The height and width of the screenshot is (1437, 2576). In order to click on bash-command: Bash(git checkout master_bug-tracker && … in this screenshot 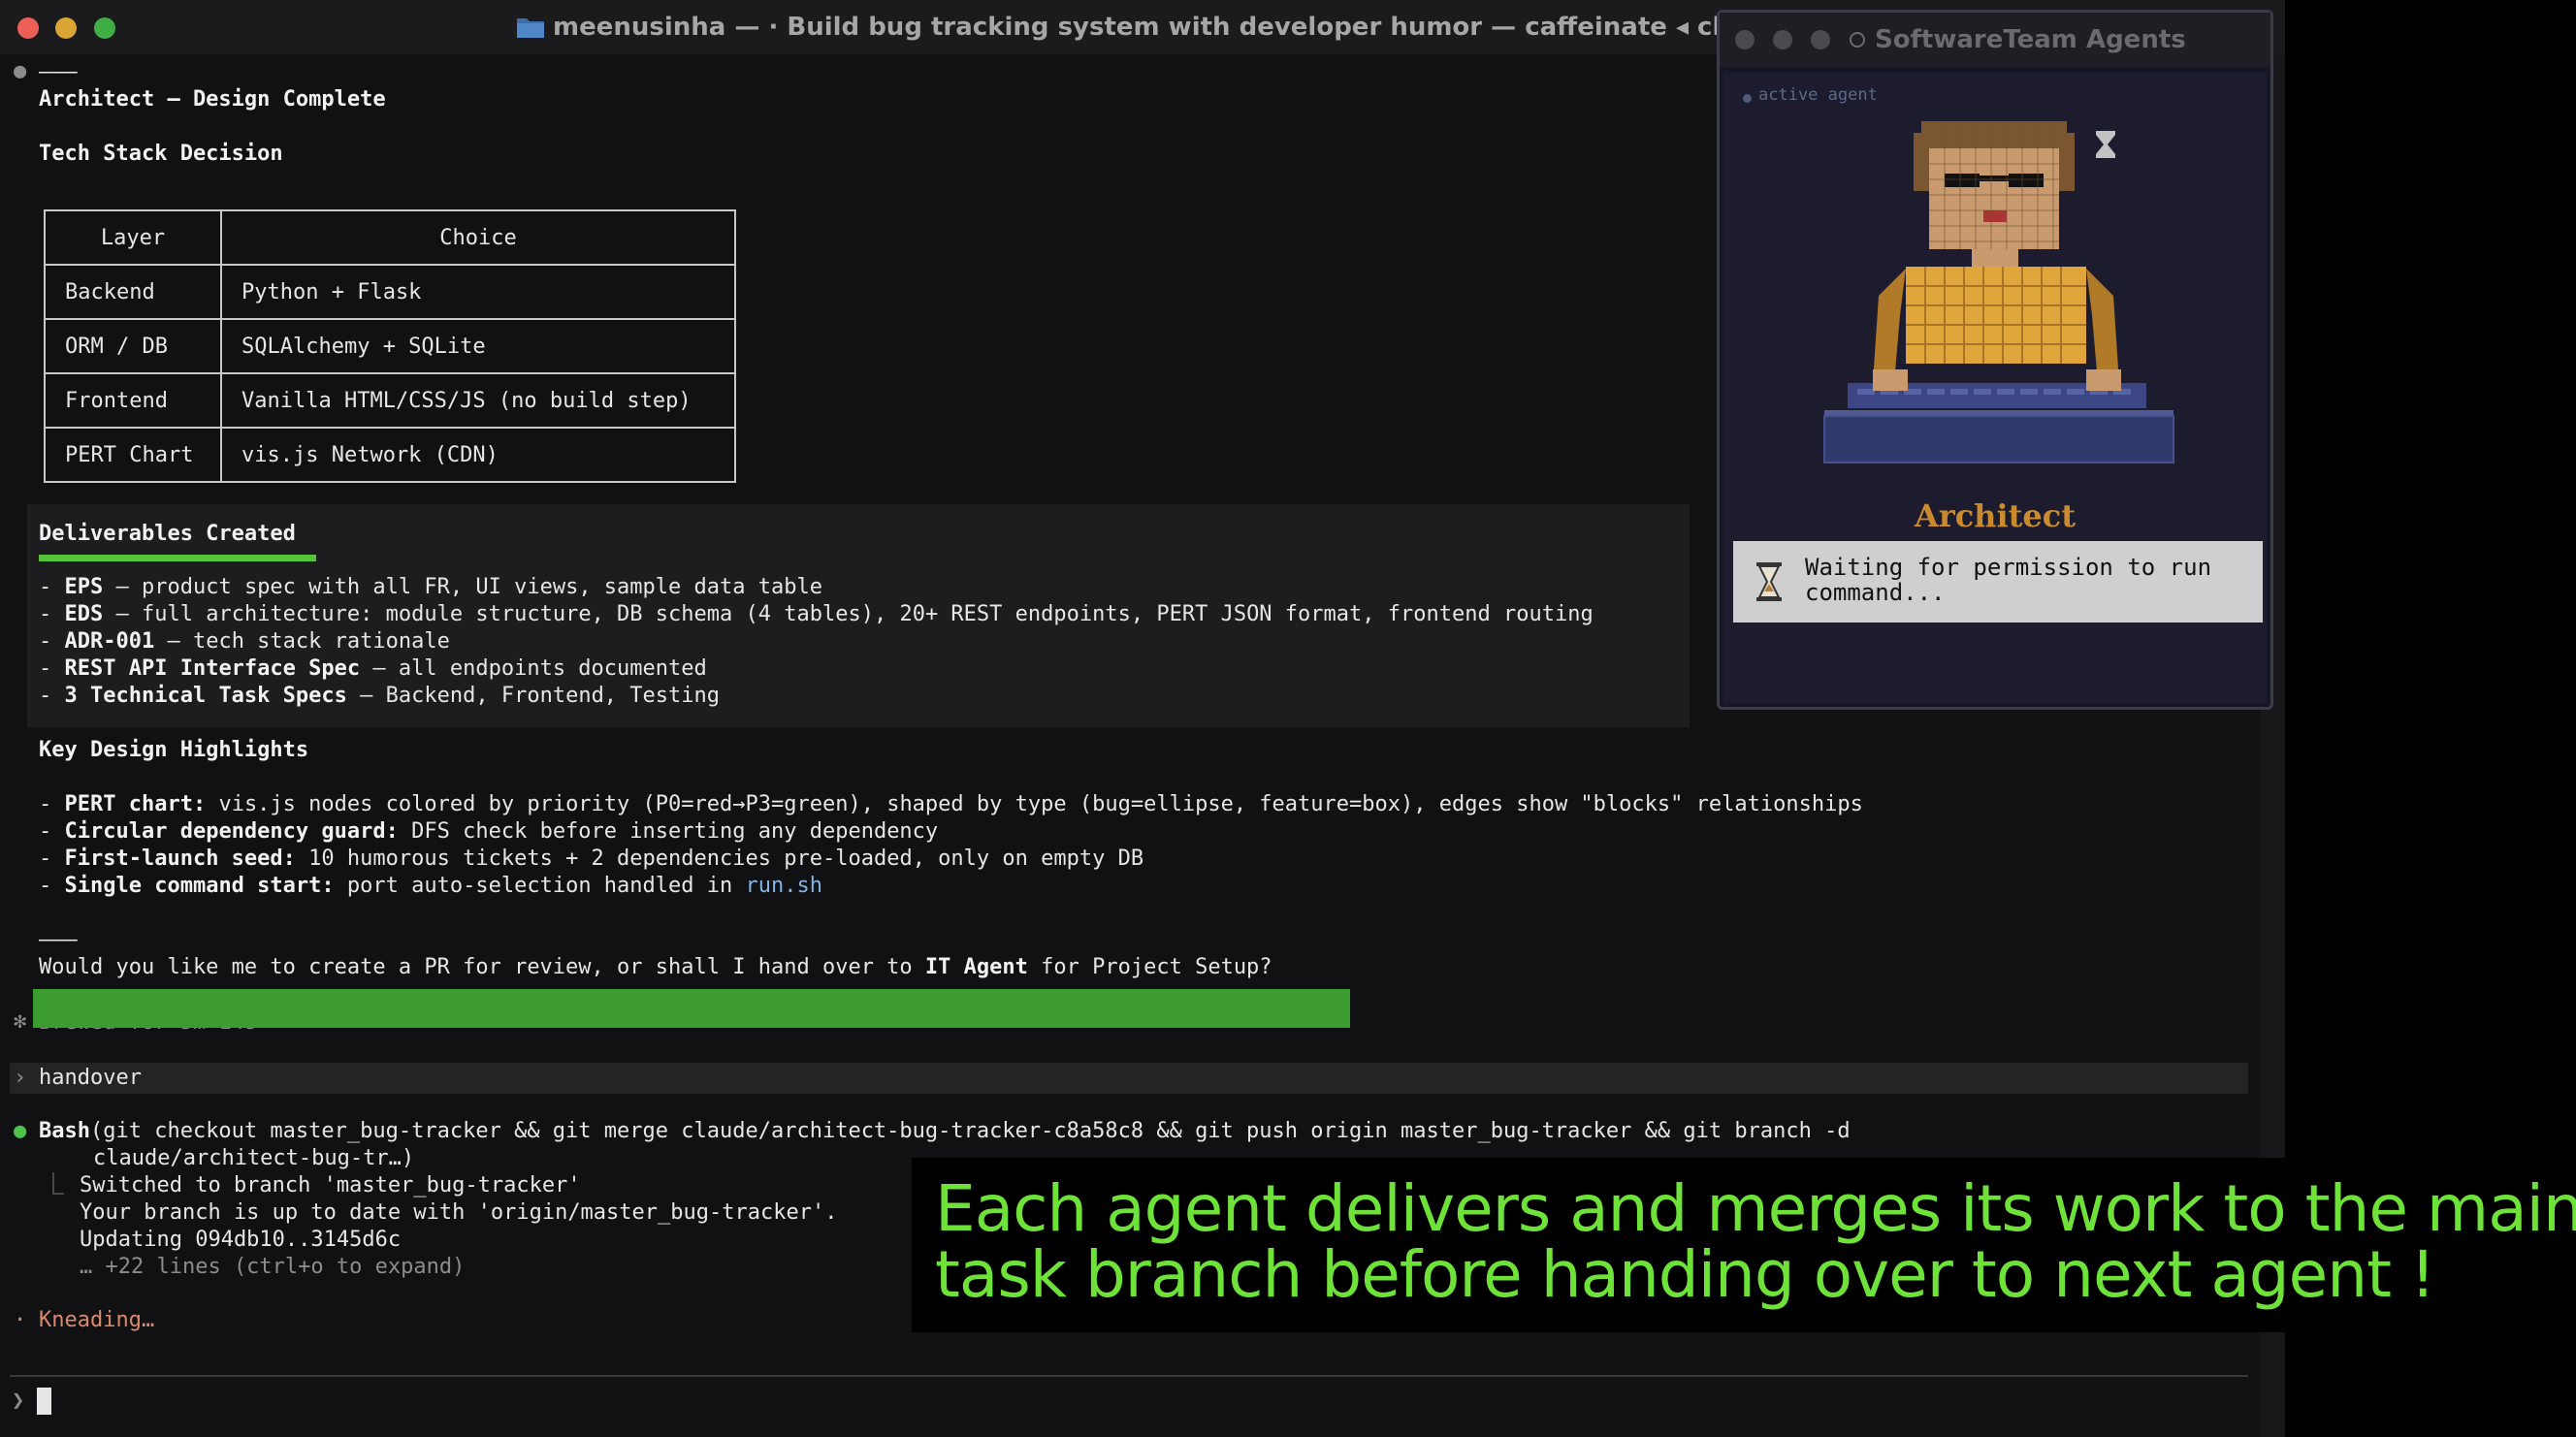, I will do `click(945, 1131)`.